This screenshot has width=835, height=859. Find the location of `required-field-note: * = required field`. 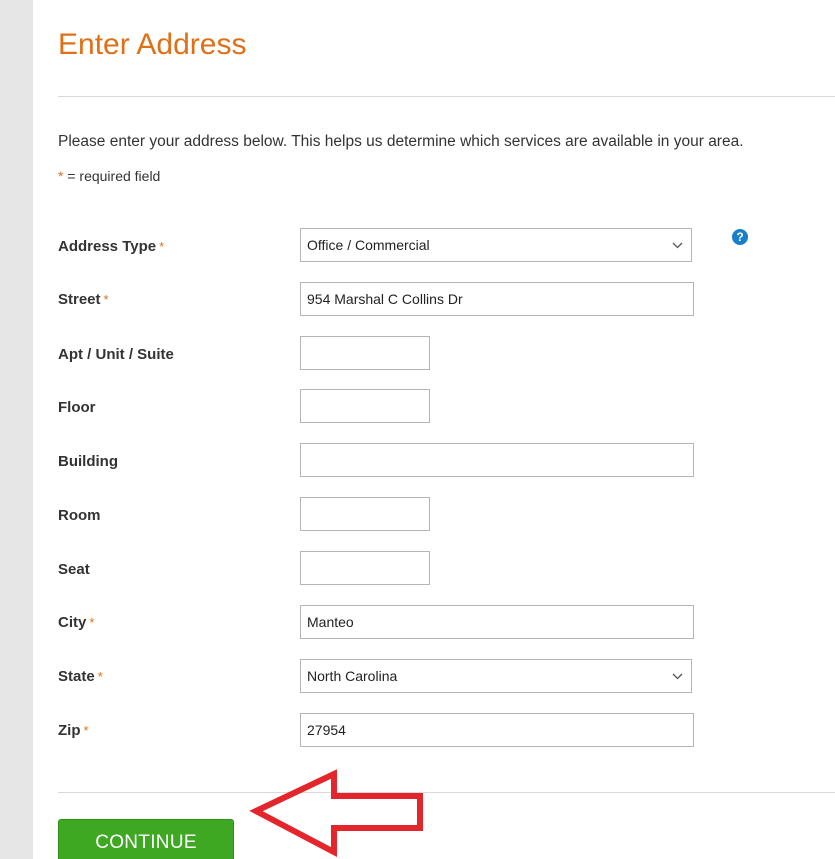

required-field-note: * = required field is located at coordinates (109, 176).